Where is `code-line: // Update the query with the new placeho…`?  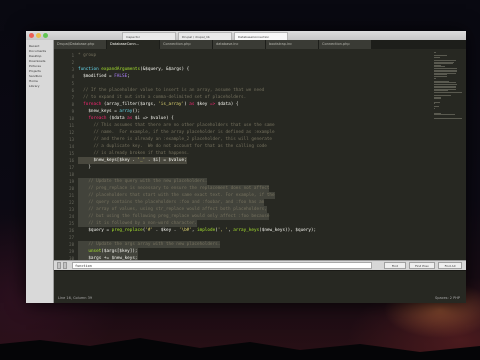
code-line: // Update the query with the new placeho… is located at coordinates (143, 181).